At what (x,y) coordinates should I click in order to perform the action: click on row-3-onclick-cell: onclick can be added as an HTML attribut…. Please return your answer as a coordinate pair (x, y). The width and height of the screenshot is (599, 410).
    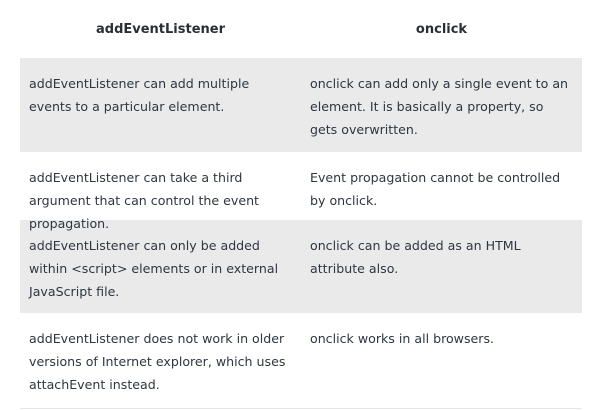
    Looking at the image, I should click on (415, 257).